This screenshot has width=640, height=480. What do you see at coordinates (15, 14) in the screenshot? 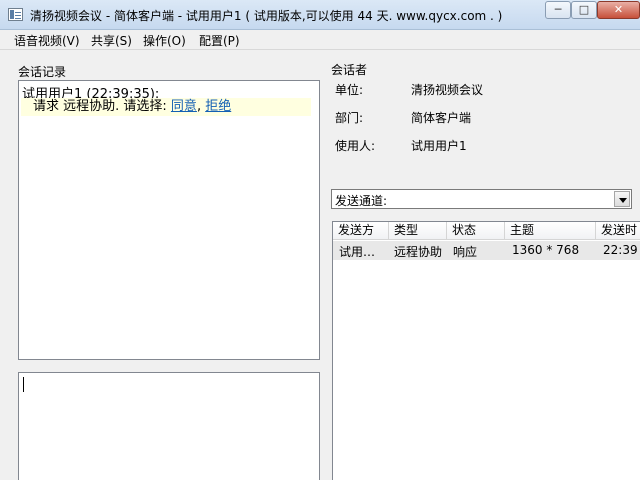
I see `app-icon` at bounding box center [15, 14].